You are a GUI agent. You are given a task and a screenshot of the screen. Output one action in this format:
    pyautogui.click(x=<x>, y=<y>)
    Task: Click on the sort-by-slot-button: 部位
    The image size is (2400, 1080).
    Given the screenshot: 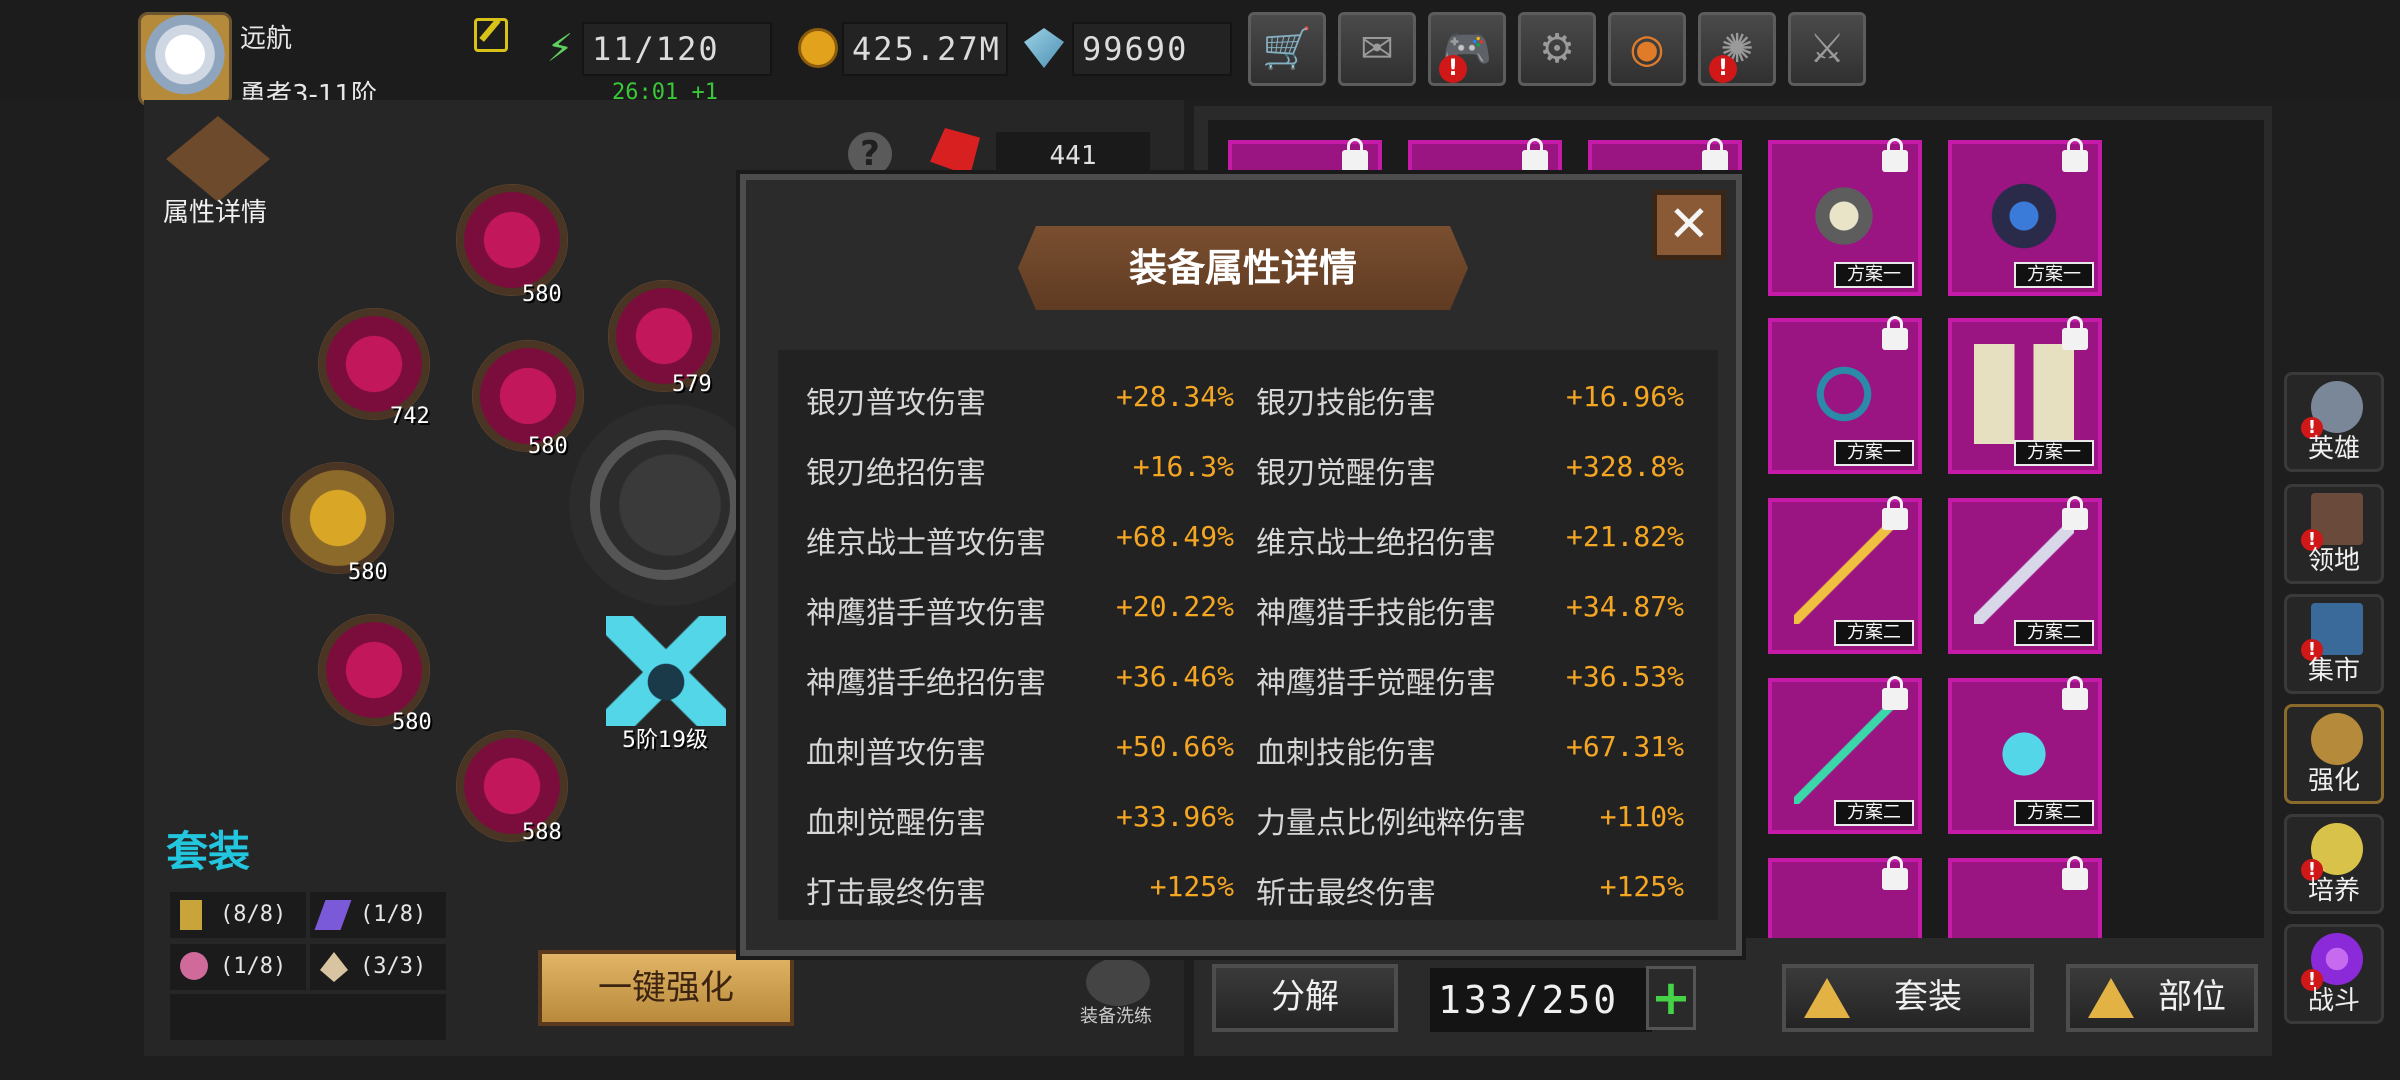 What is the action you would take?
    pyautogui.click(x=2162, y=998)
    